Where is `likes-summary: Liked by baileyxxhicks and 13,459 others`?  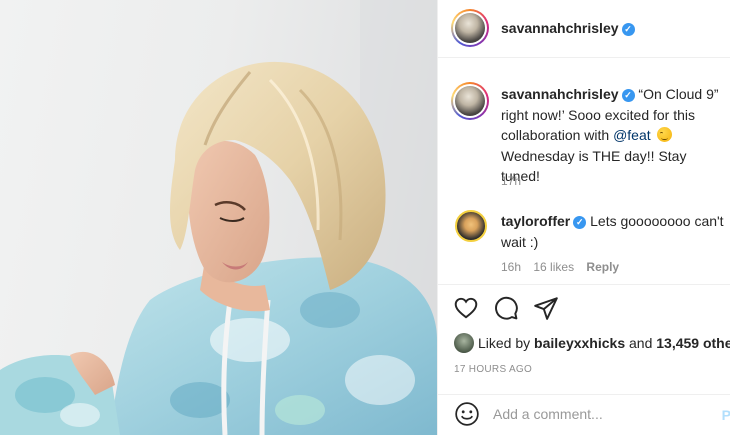
likes-summary: Liked by baileyxxhicks and 13,459 others is located at coordinates (592, 343).